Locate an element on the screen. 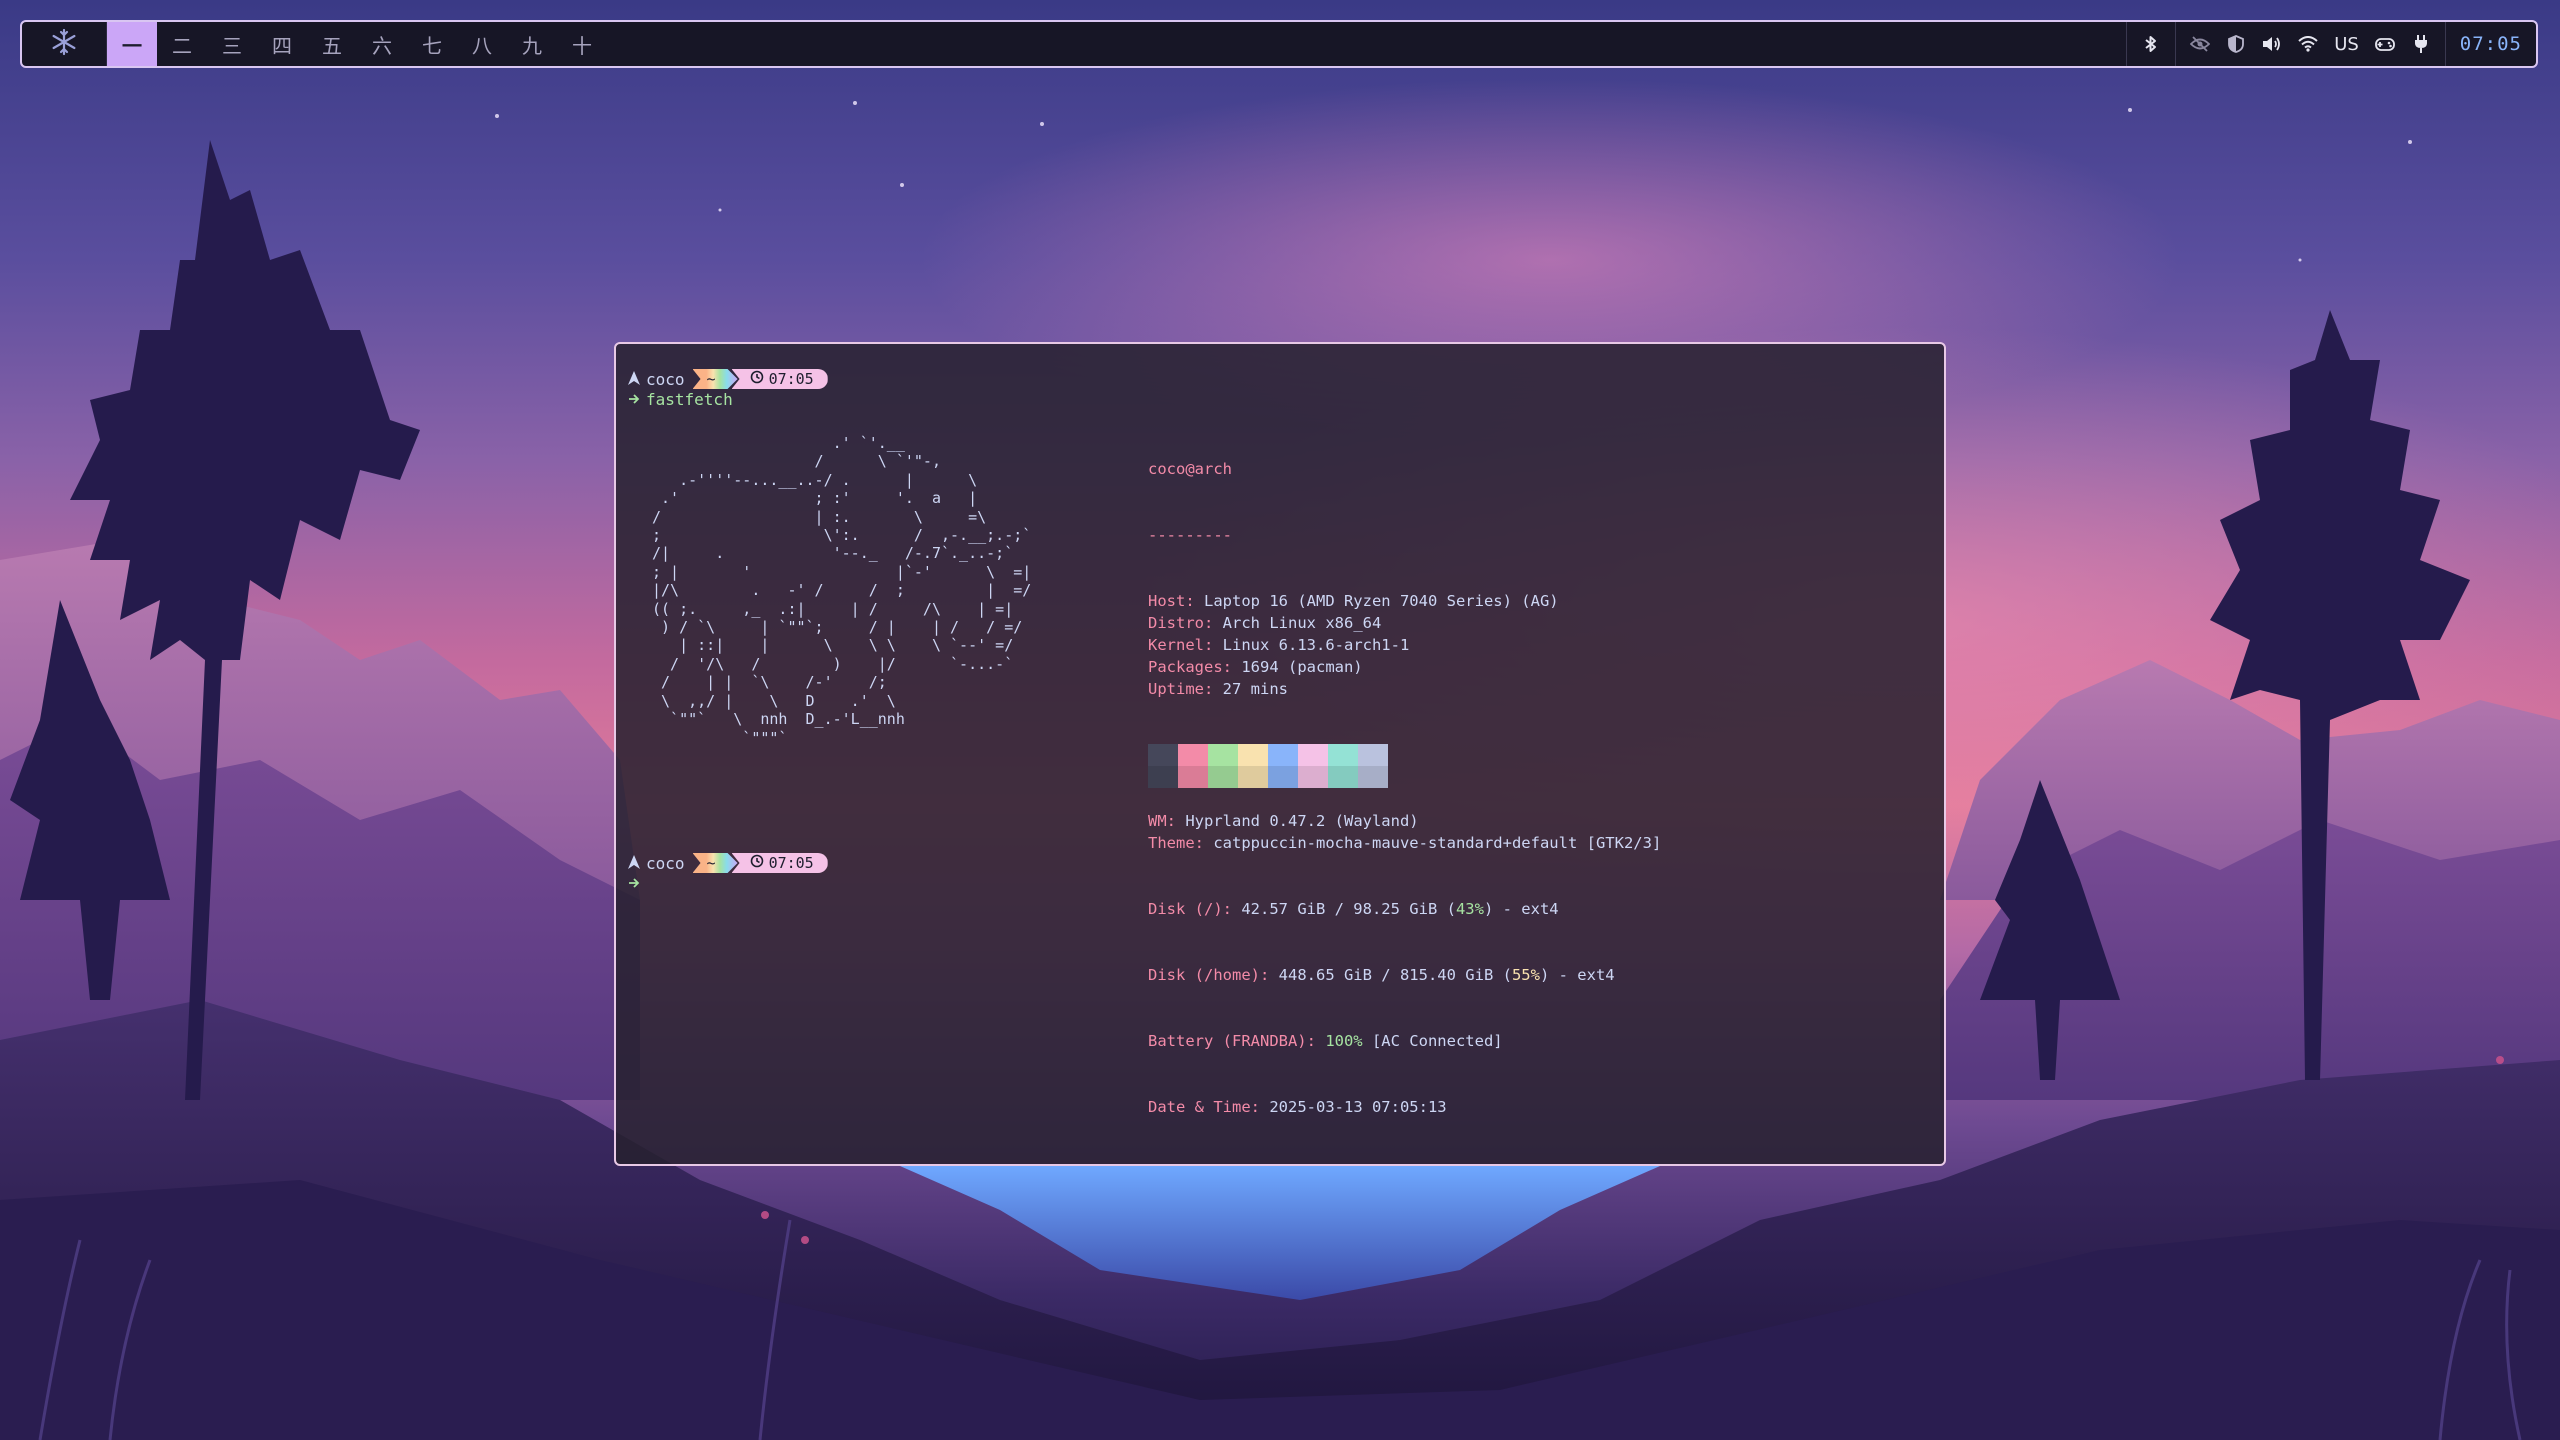 Image resolution: width=2560 pixels, height=1440 pixels. eye-off-icon is located at coordinates (2200, 44).